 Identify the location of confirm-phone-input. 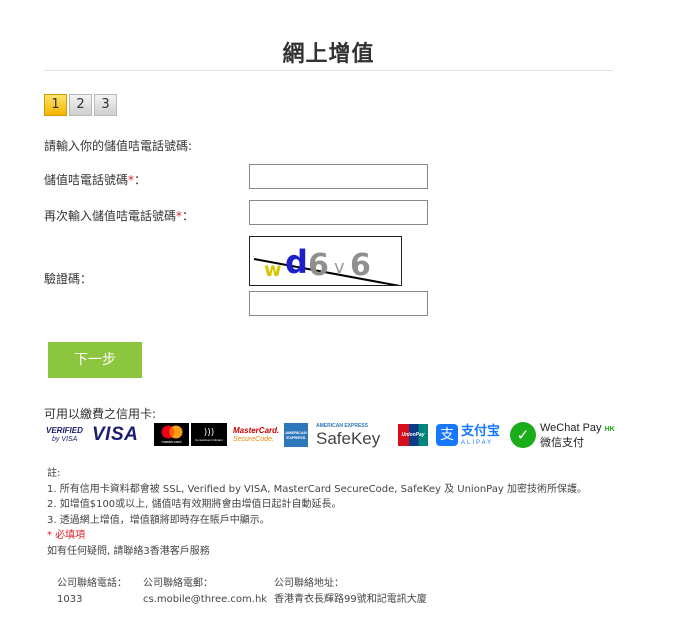
(338, 212).